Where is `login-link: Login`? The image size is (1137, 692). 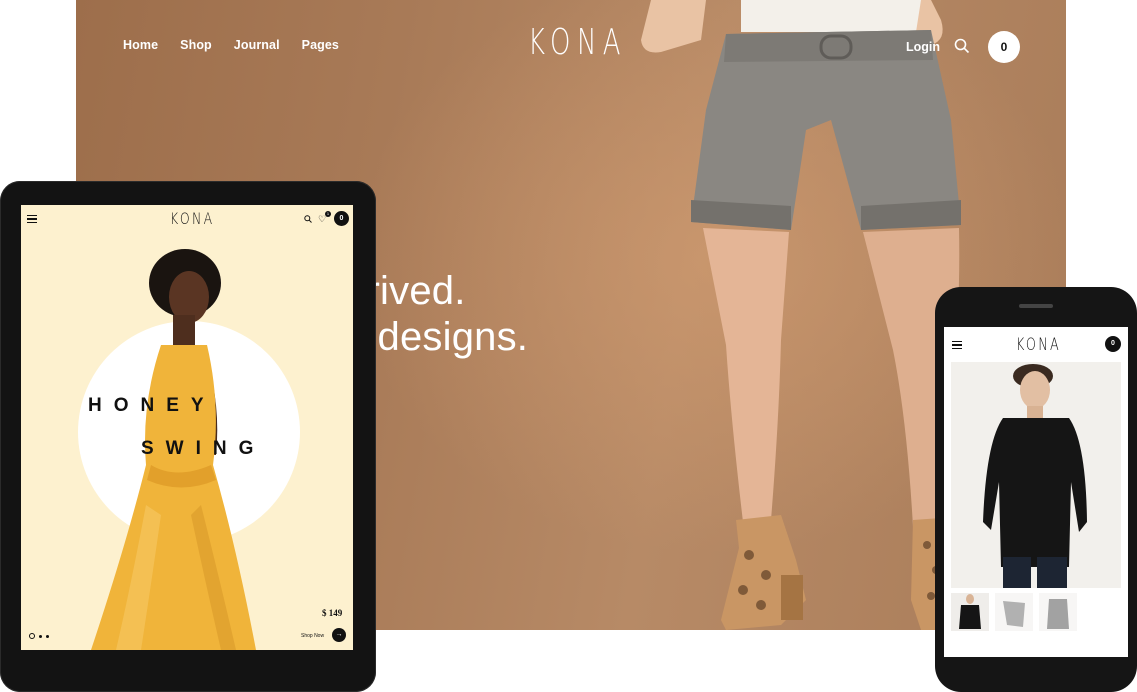 login-link: Login is located at coordinates (923, 47).